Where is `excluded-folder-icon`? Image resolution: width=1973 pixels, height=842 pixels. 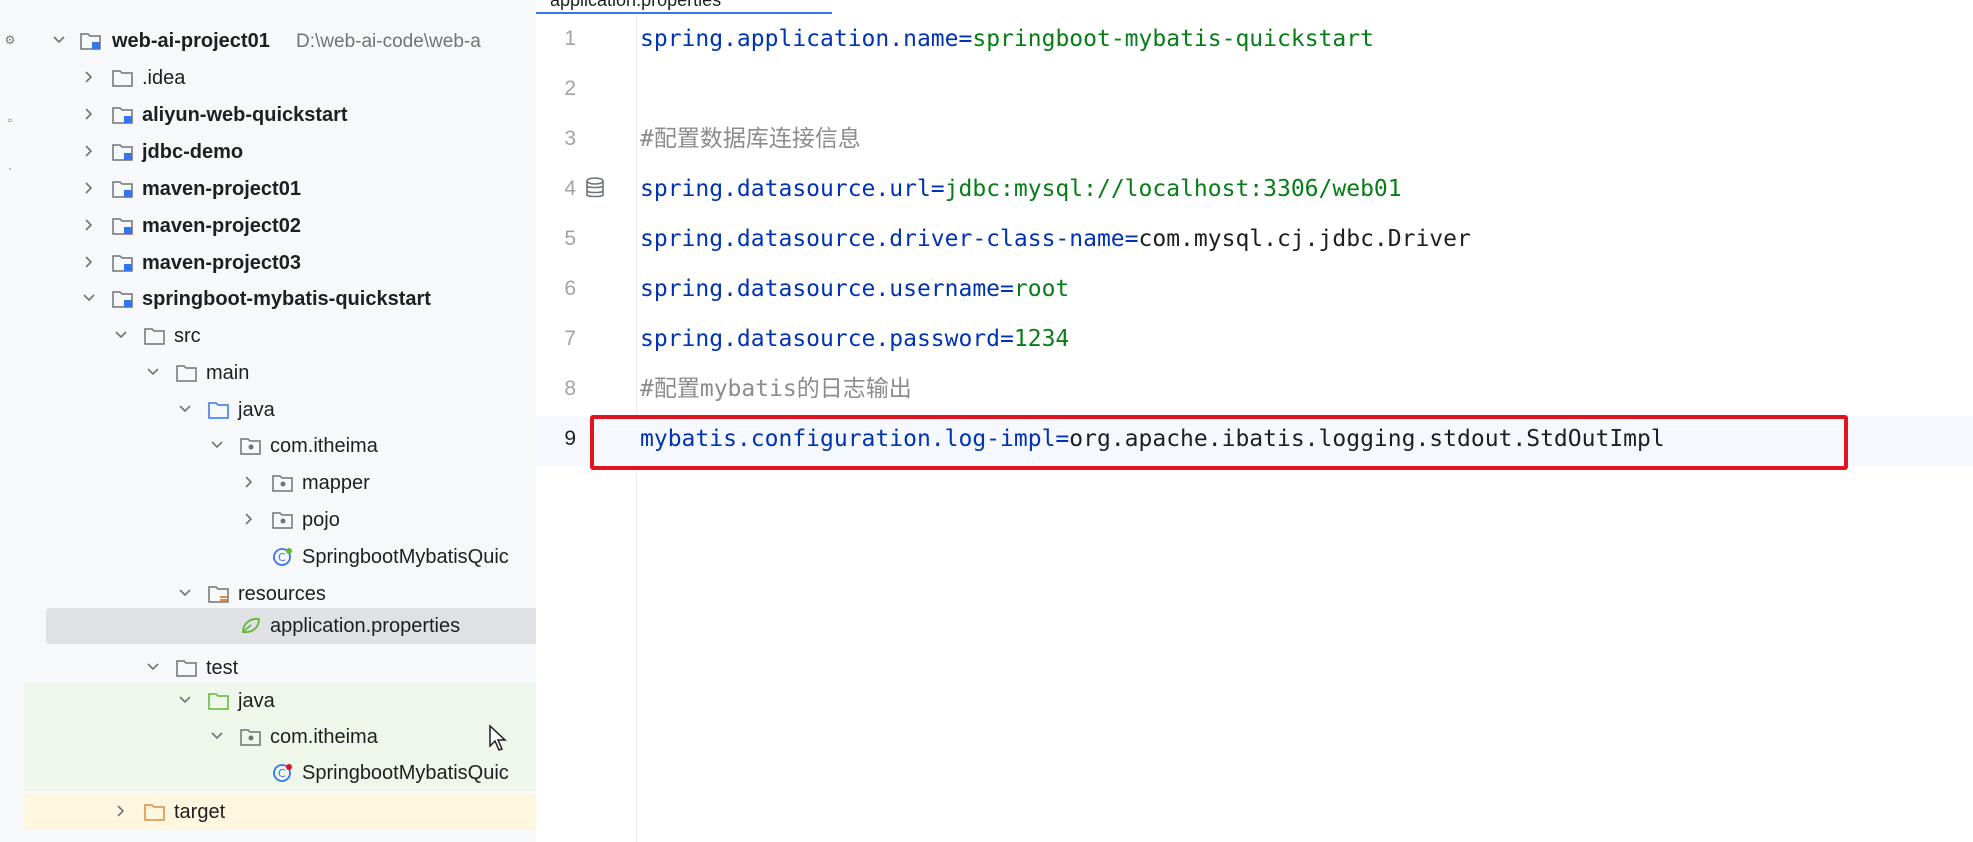
excluded-folder-icon is located at coordinates (155, 812).